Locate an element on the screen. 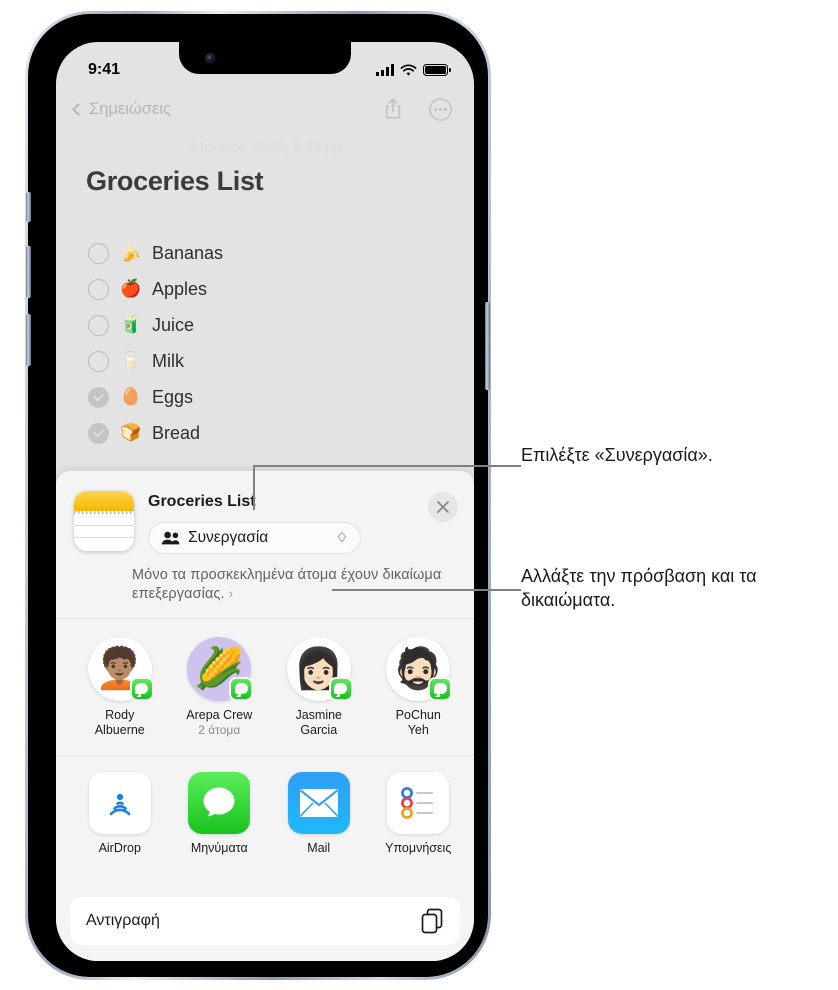 This screenshot has width=838, height=990. chevron-left-icon is located at coordinates (78, 109).